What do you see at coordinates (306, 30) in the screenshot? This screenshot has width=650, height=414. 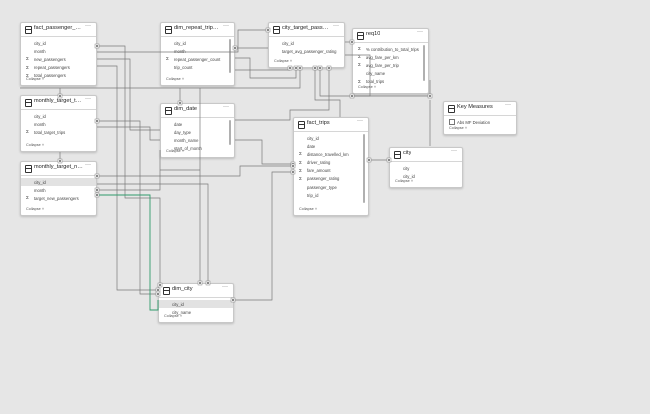 I see `table-header: city_target_passenger_r...···` at bounding box center [306, 30].